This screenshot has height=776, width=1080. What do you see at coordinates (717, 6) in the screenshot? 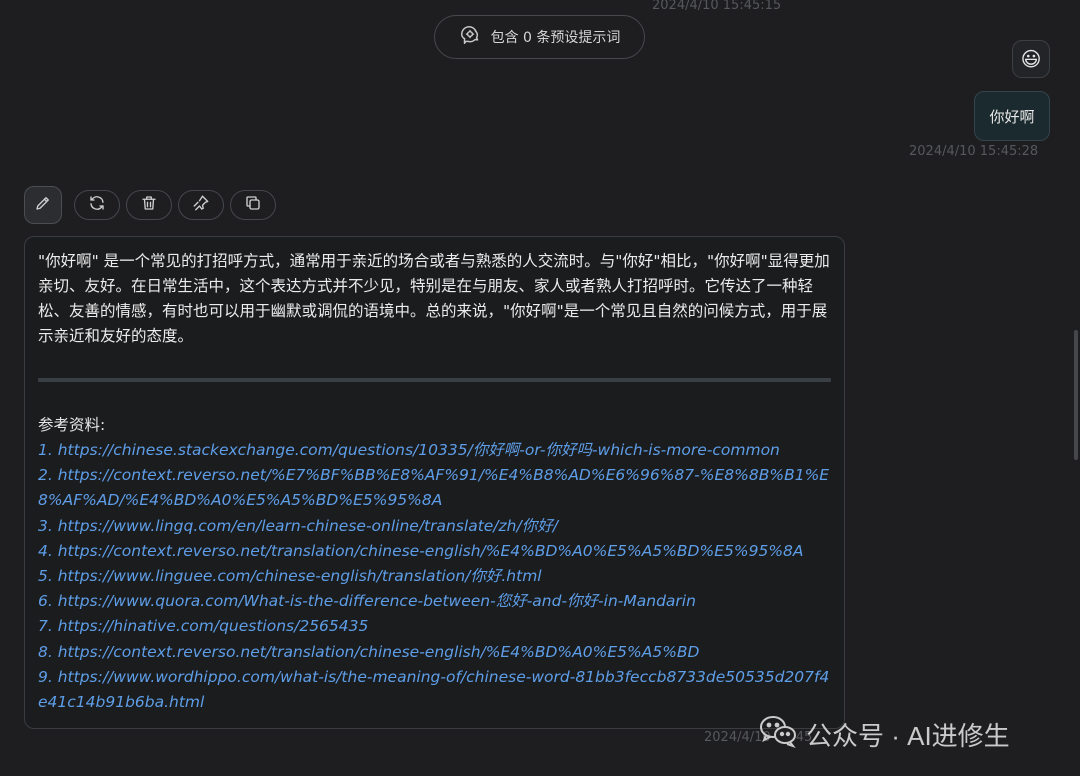
I see `message-timestamp: 2024/4/10 15:45:15` at bounding box center [717, 6].